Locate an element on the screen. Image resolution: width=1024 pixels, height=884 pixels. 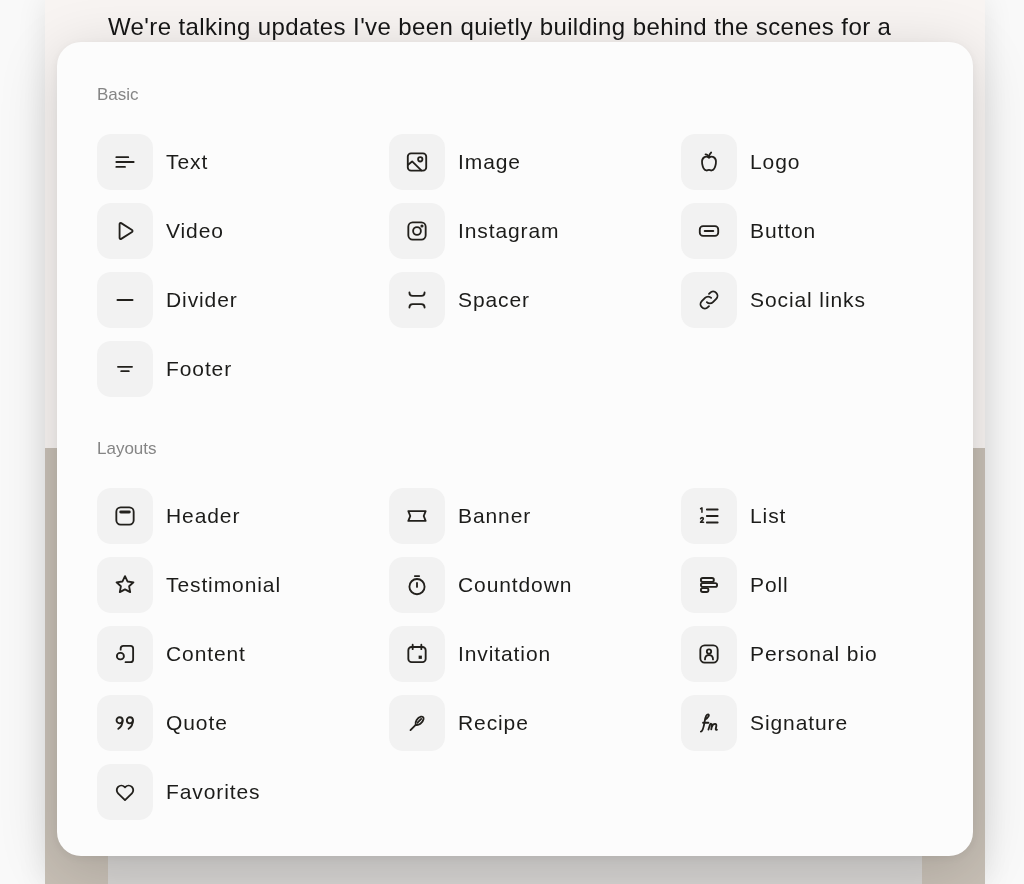
block-menu-item: Testimonial is located at coordinates (189, 585).